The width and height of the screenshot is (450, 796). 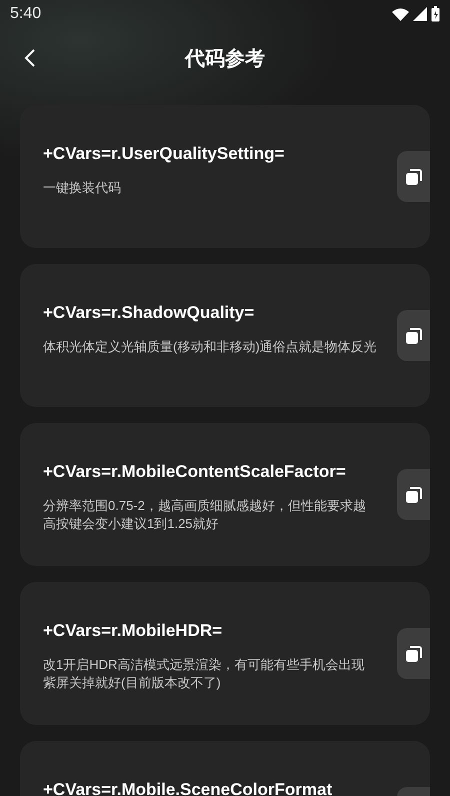 What do you see at coordinates (149, 313) in the screenshot?
I see `code-text: +CVars=r.ShadowQuality=` at bounding box center [149, 313].